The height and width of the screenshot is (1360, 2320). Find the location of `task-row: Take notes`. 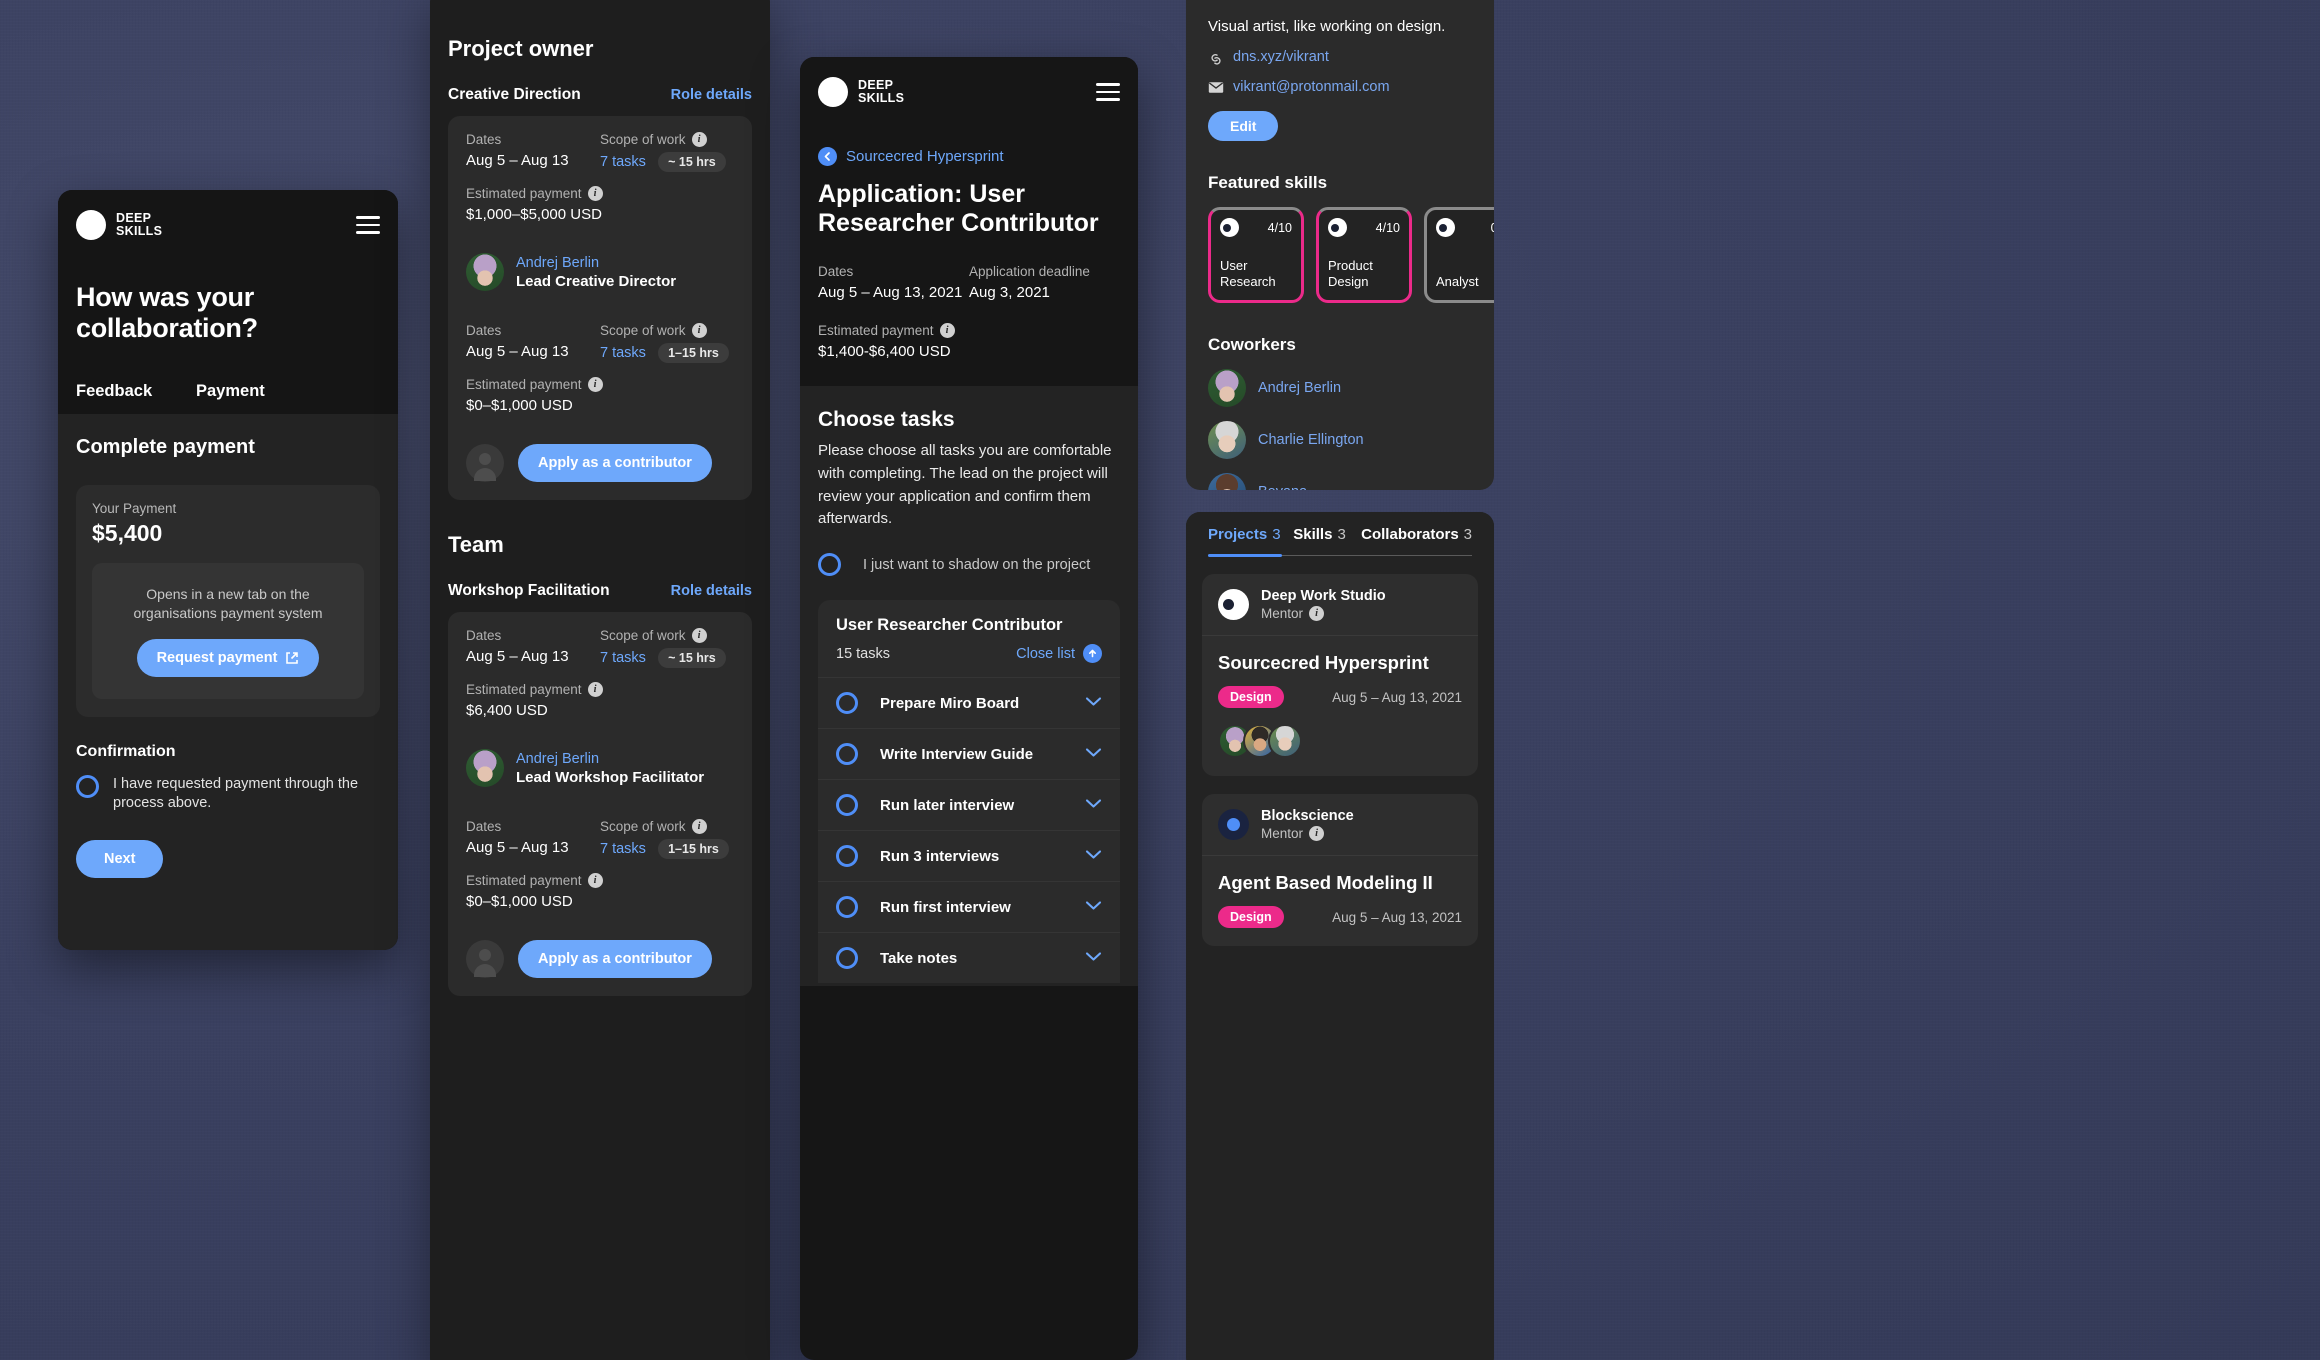

task-row: Take notes is located at coordinates (969, 957).